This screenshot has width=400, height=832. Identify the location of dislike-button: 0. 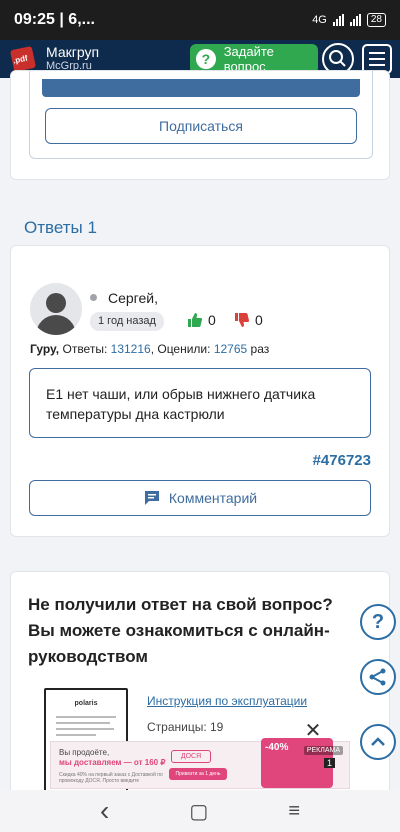
(248, 320).